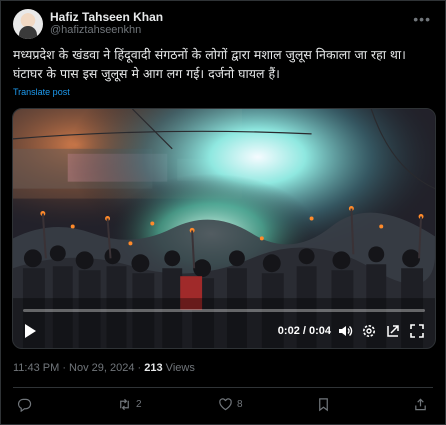  I want to click on tweet-meta: 11:43 PM · Nov 29, 2024 · 213 Views, so click(104, 368).